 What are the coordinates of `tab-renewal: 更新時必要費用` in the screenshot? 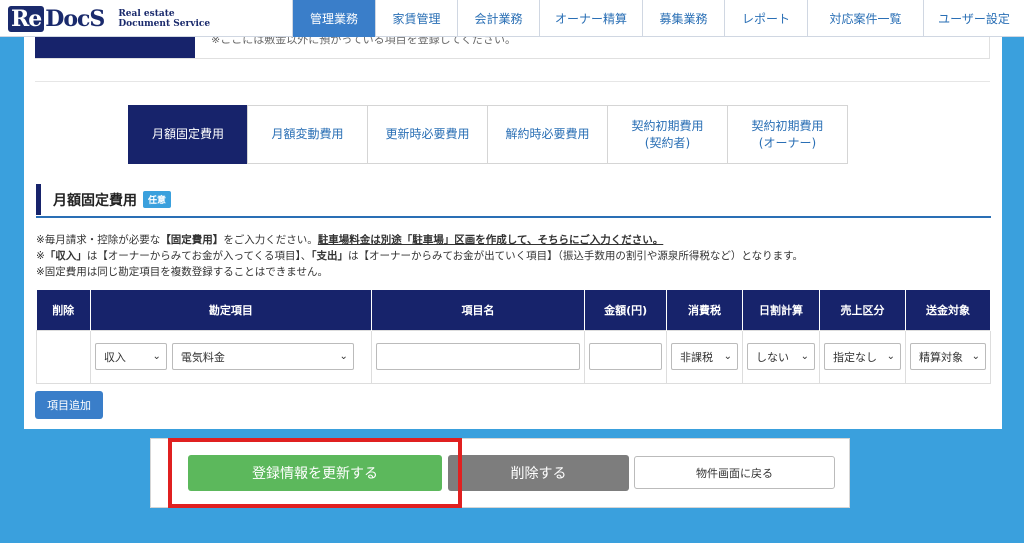 It's located at (427, 134).